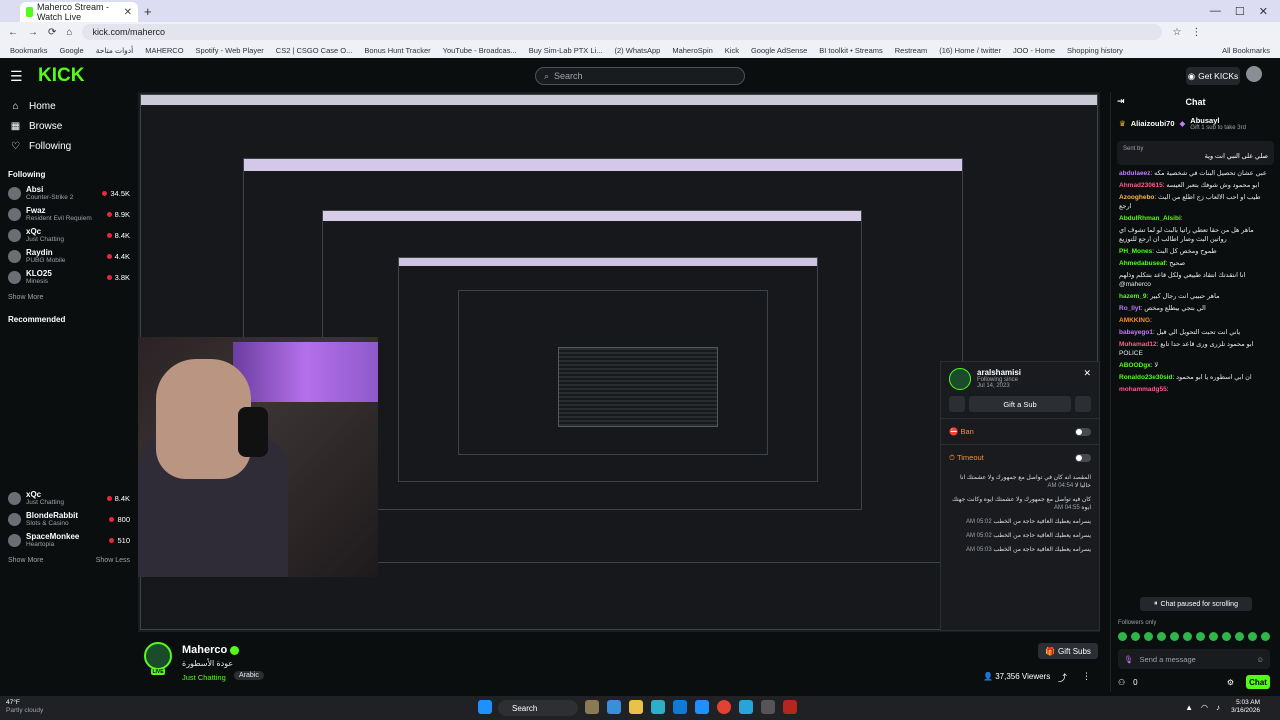 The width and height of the screenshot is (1280, 720). What do you see at coordinates (69, 519) in the screenshot?
I see `sidebar-channel: BlondeRabbit Slots & Casino 800` at bounding box center [69, 519].